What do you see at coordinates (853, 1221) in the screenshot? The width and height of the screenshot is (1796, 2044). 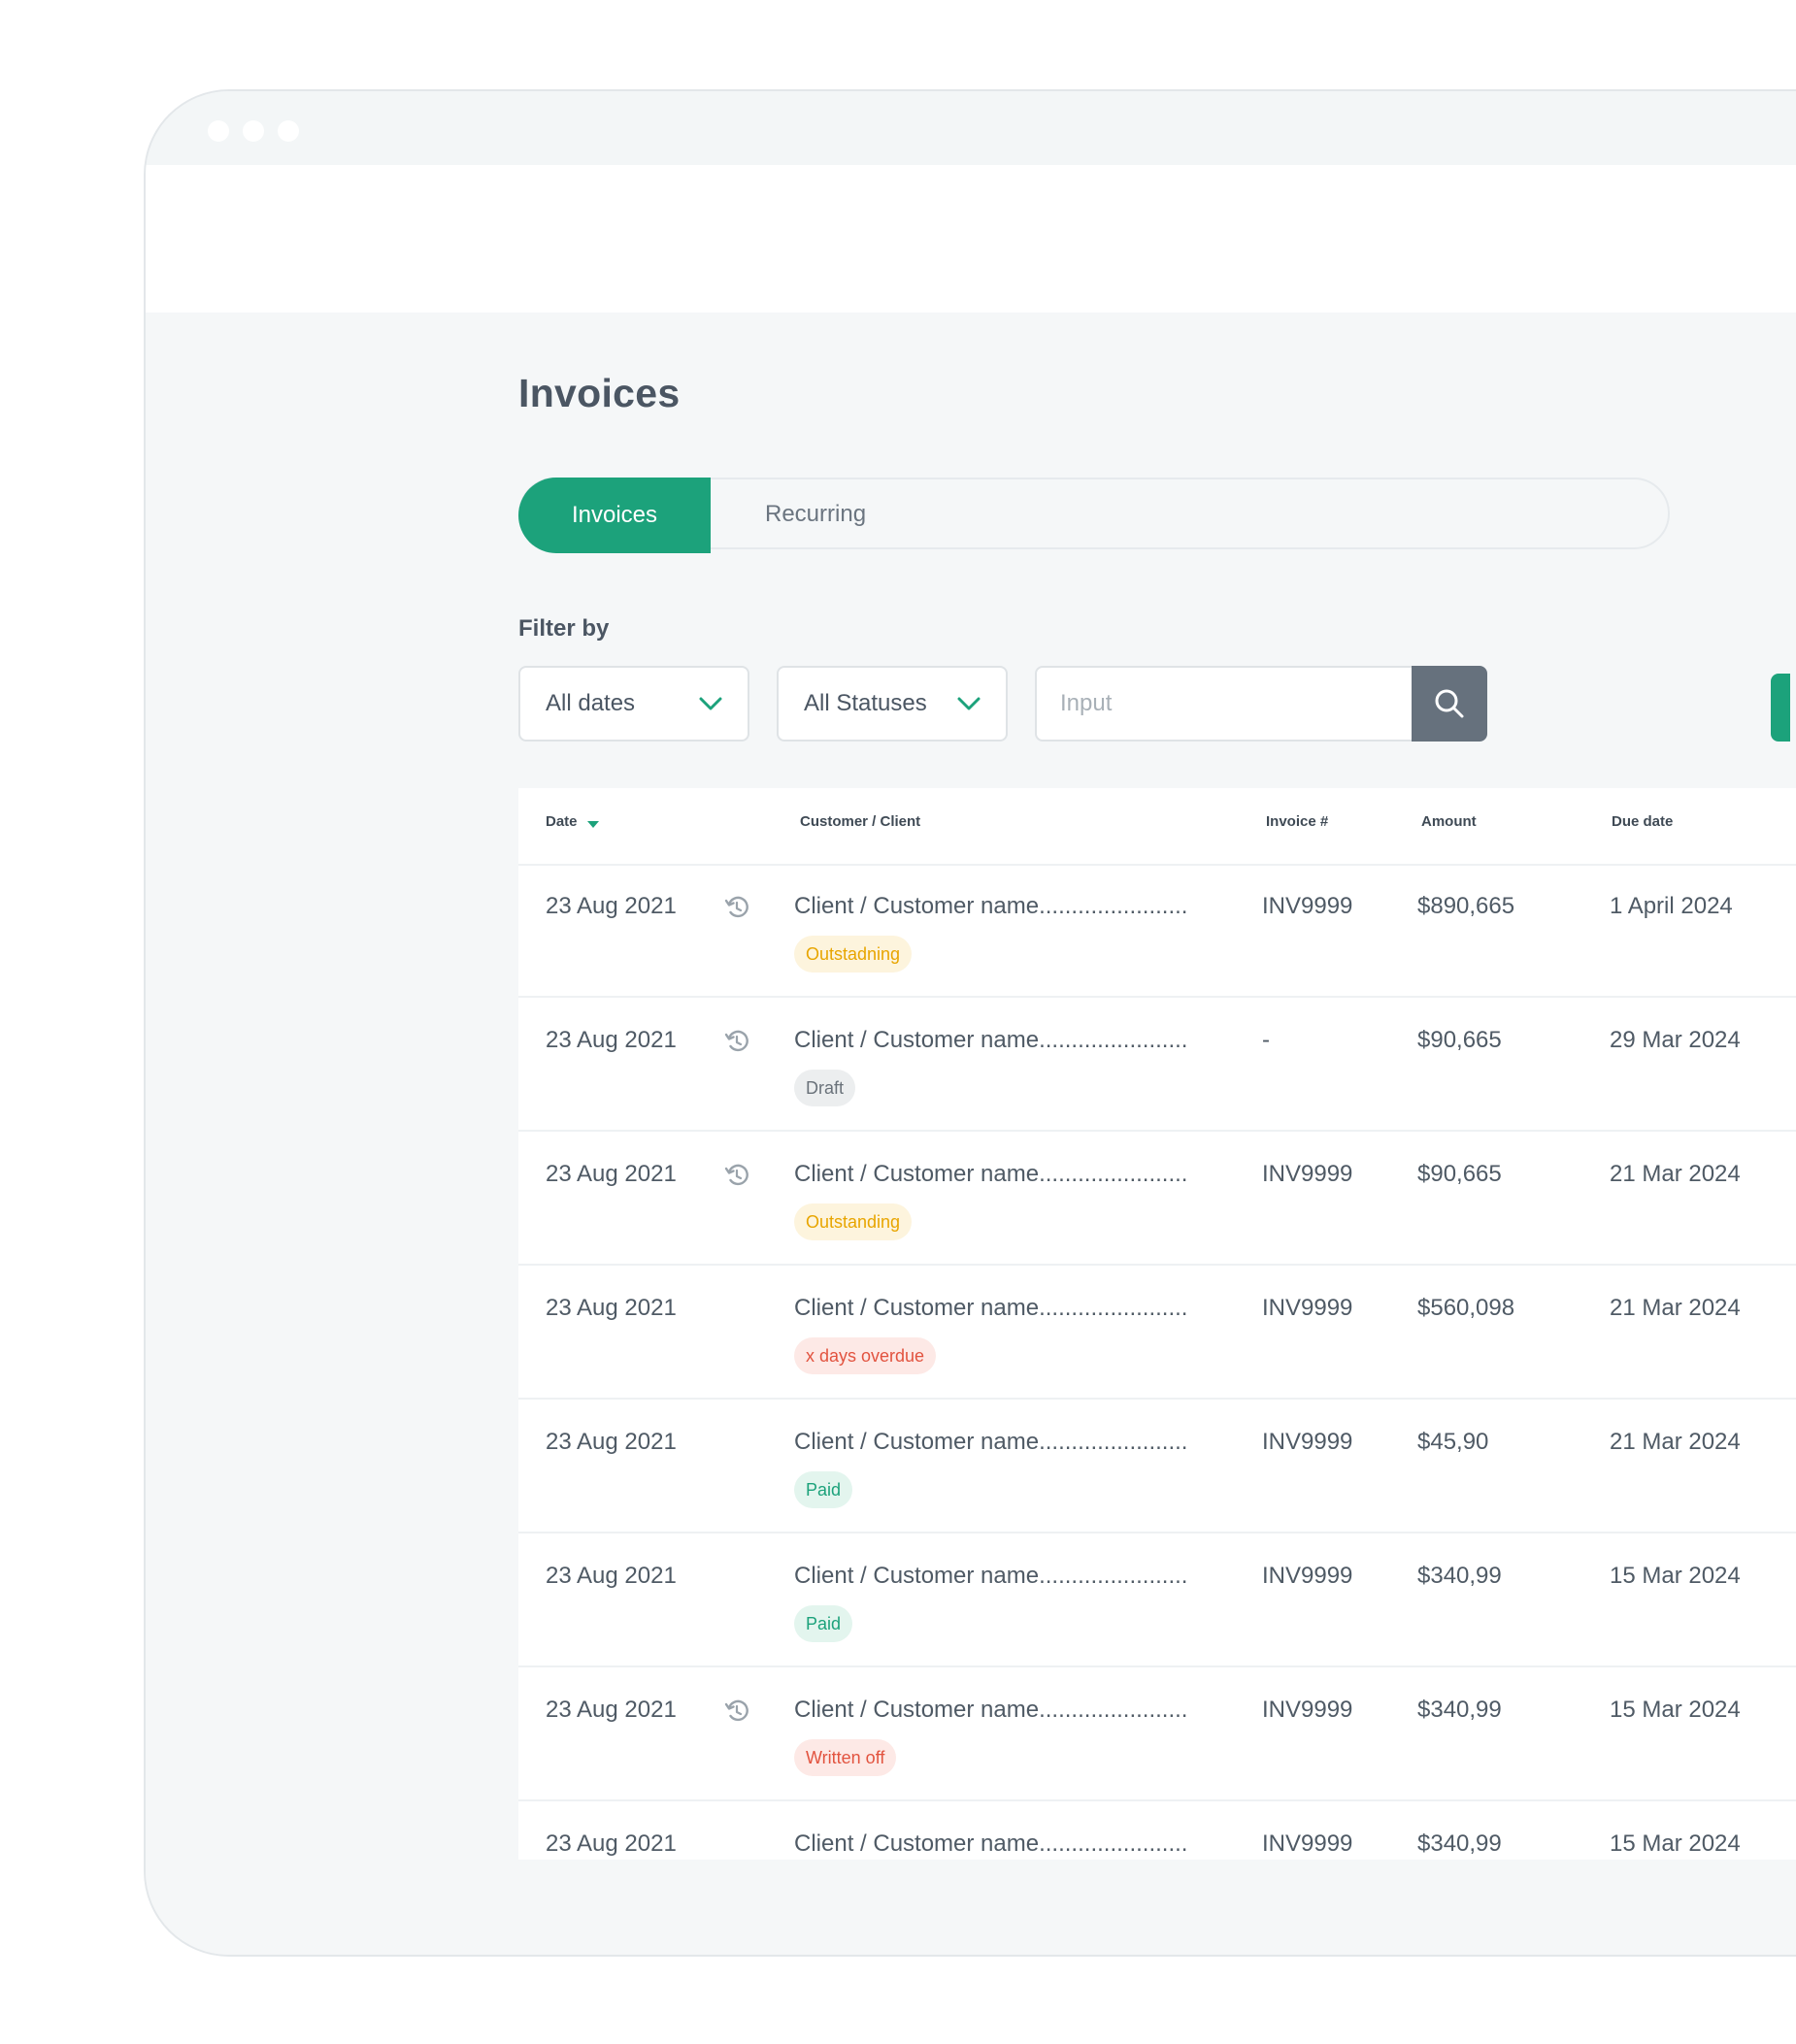 I see `status-badge: Outstanding` at bounding box center [853, 1221].